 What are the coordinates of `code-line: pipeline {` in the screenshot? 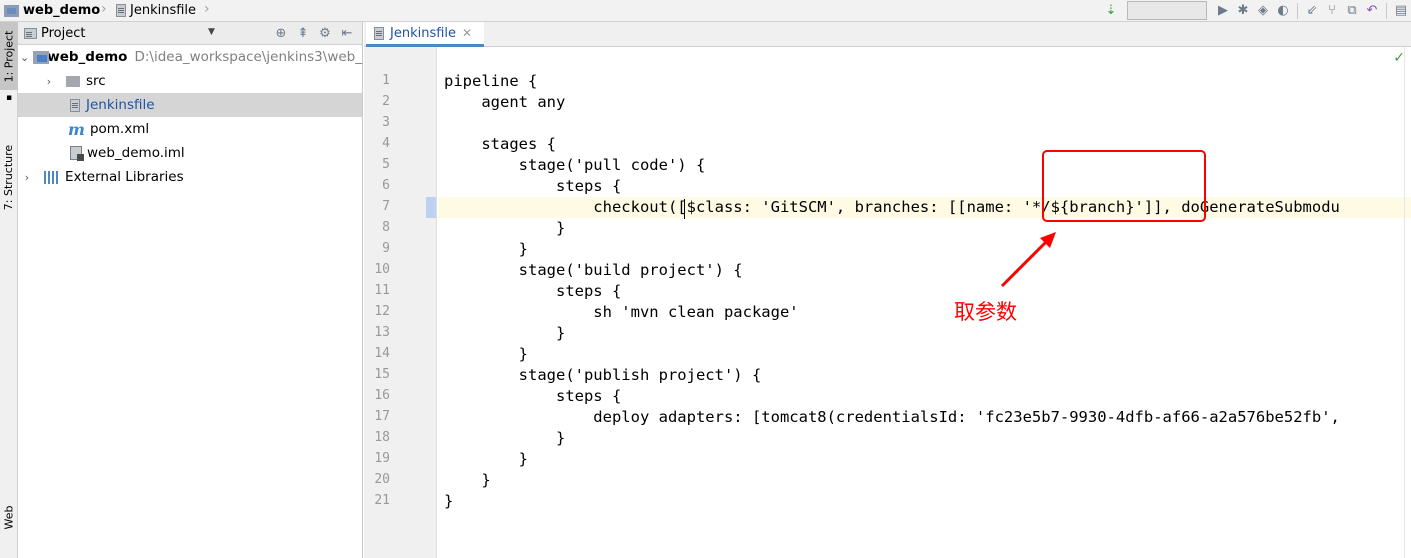 It's located at (490, 81).